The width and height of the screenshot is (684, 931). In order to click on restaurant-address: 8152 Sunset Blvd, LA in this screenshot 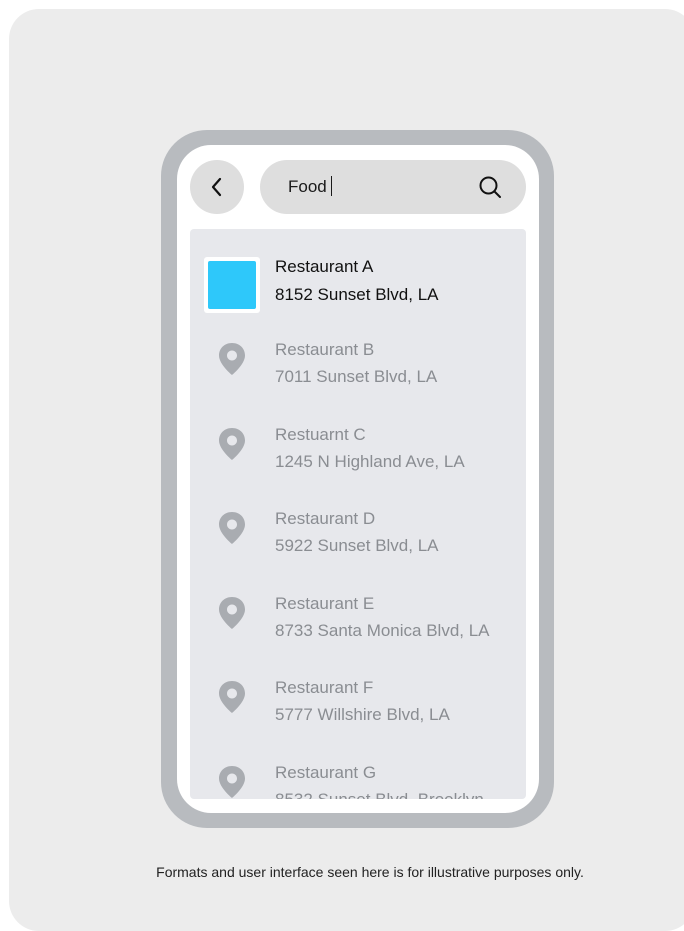, I will do `click(357, 294)`.